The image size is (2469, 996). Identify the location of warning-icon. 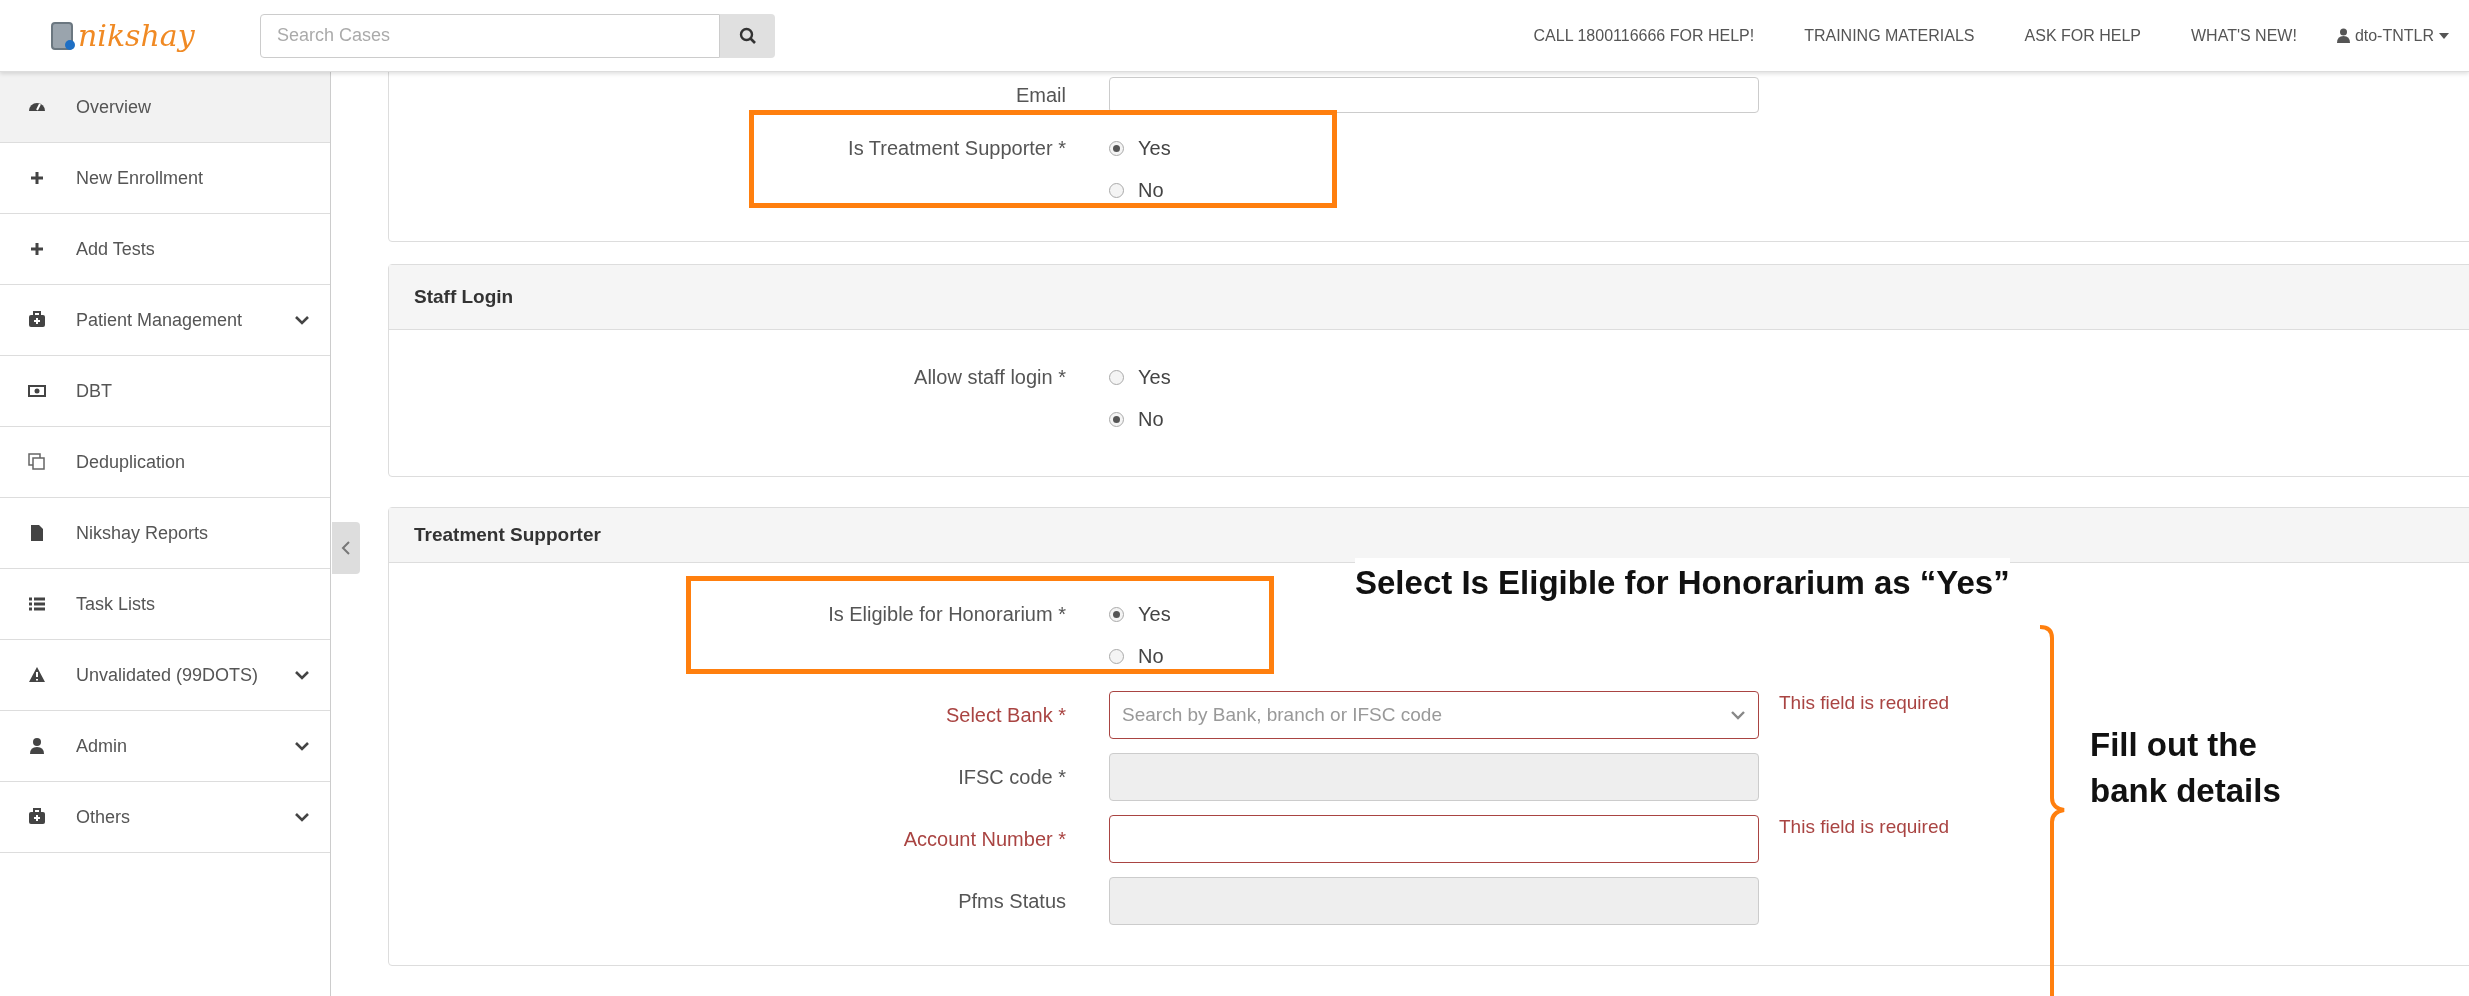
(37, 675).